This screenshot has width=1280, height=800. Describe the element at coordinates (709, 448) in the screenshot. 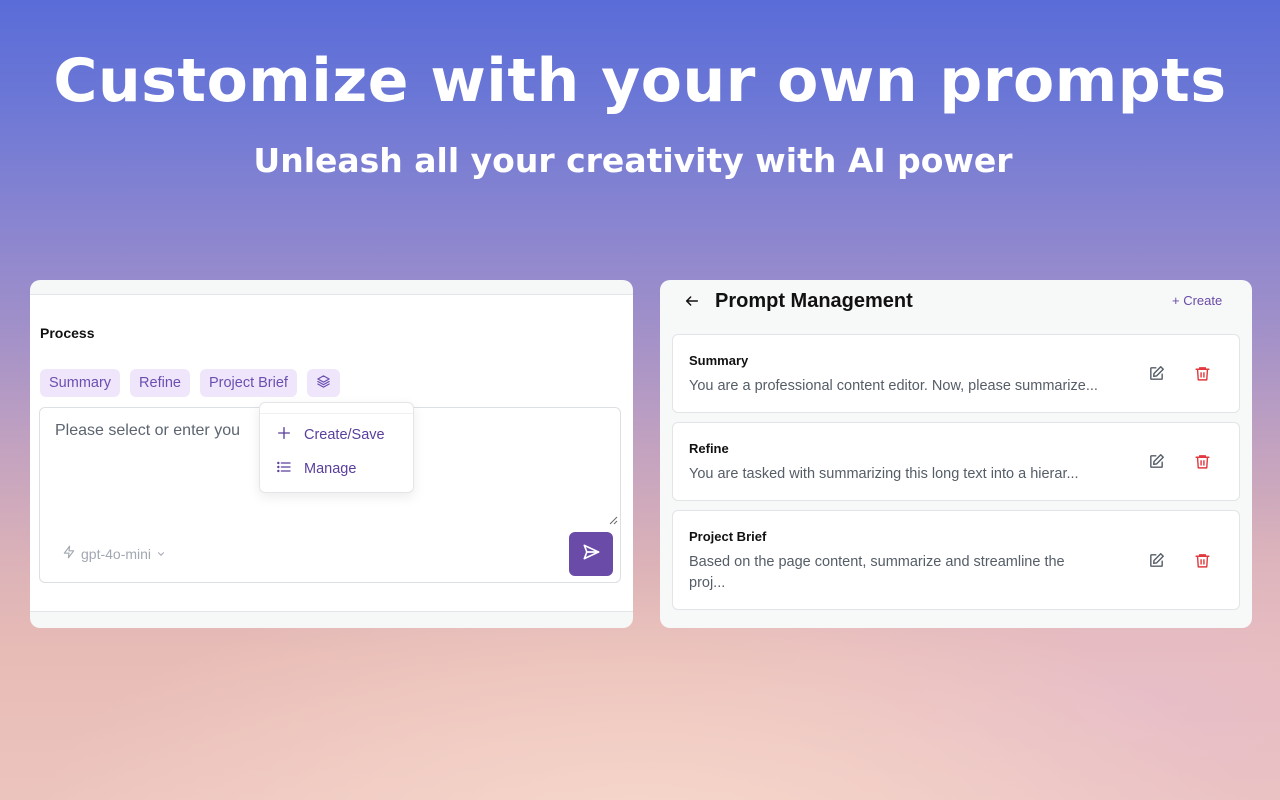

I see `prompt-name: Refine` at that location.